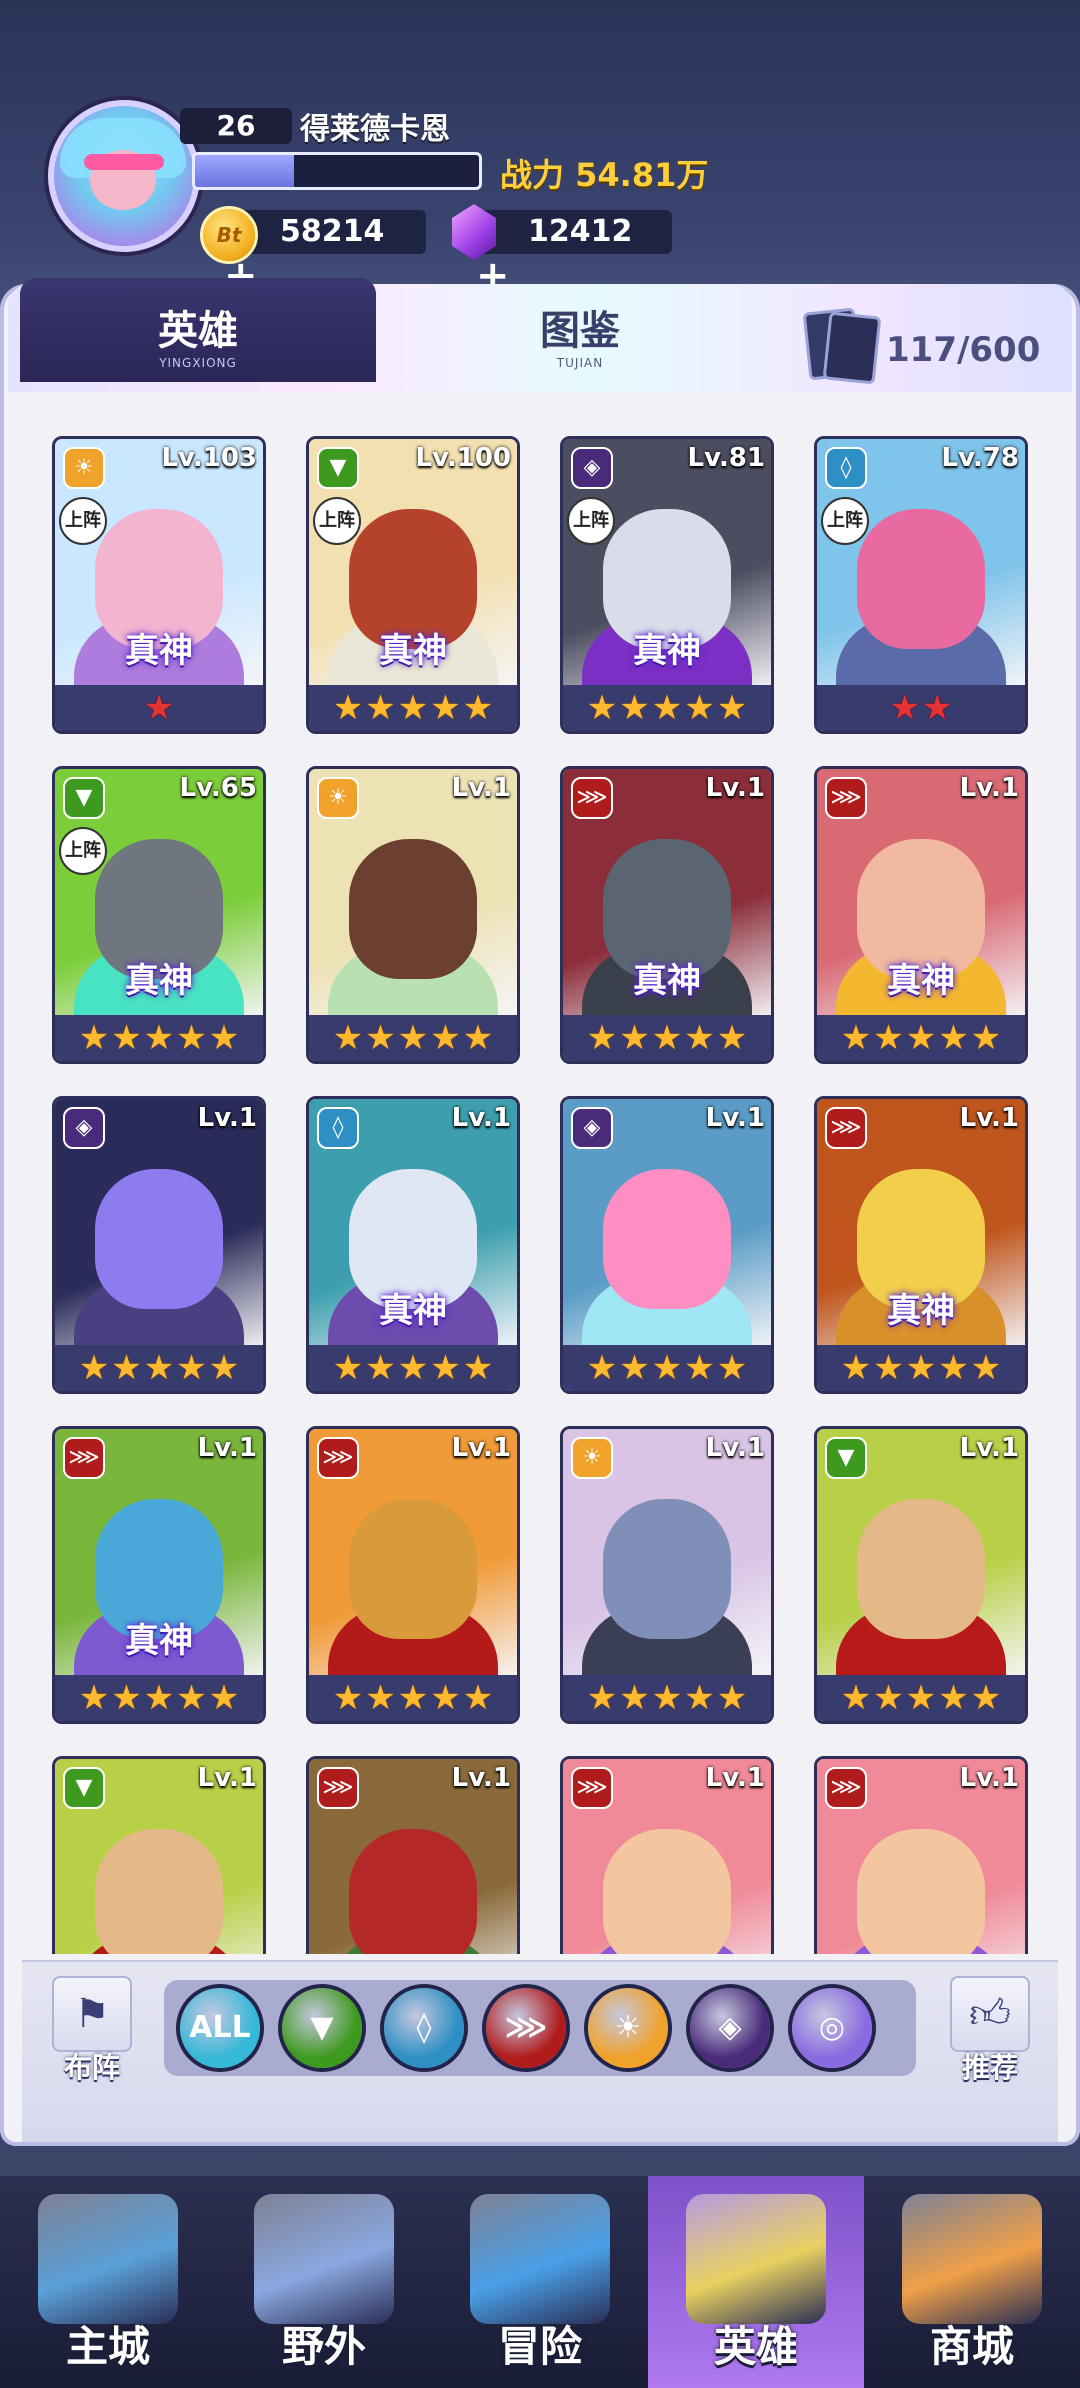  Describe the element at coordinates (413, 1245) in the screenshot. I see `hero-card: ◊ Lv.1 真神 ★ ★ ★ ★ ★` at that location.